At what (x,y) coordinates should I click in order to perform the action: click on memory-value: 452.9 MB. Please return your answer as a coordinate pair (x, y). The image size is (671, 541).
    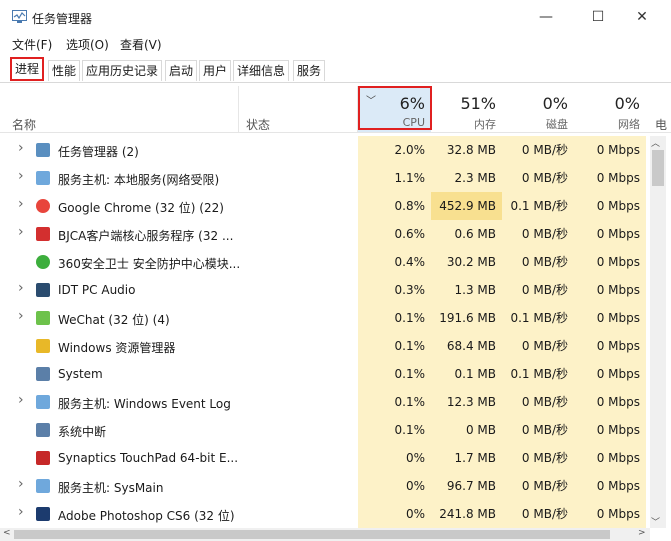
    Looking at the image, I should click on (466, 206).